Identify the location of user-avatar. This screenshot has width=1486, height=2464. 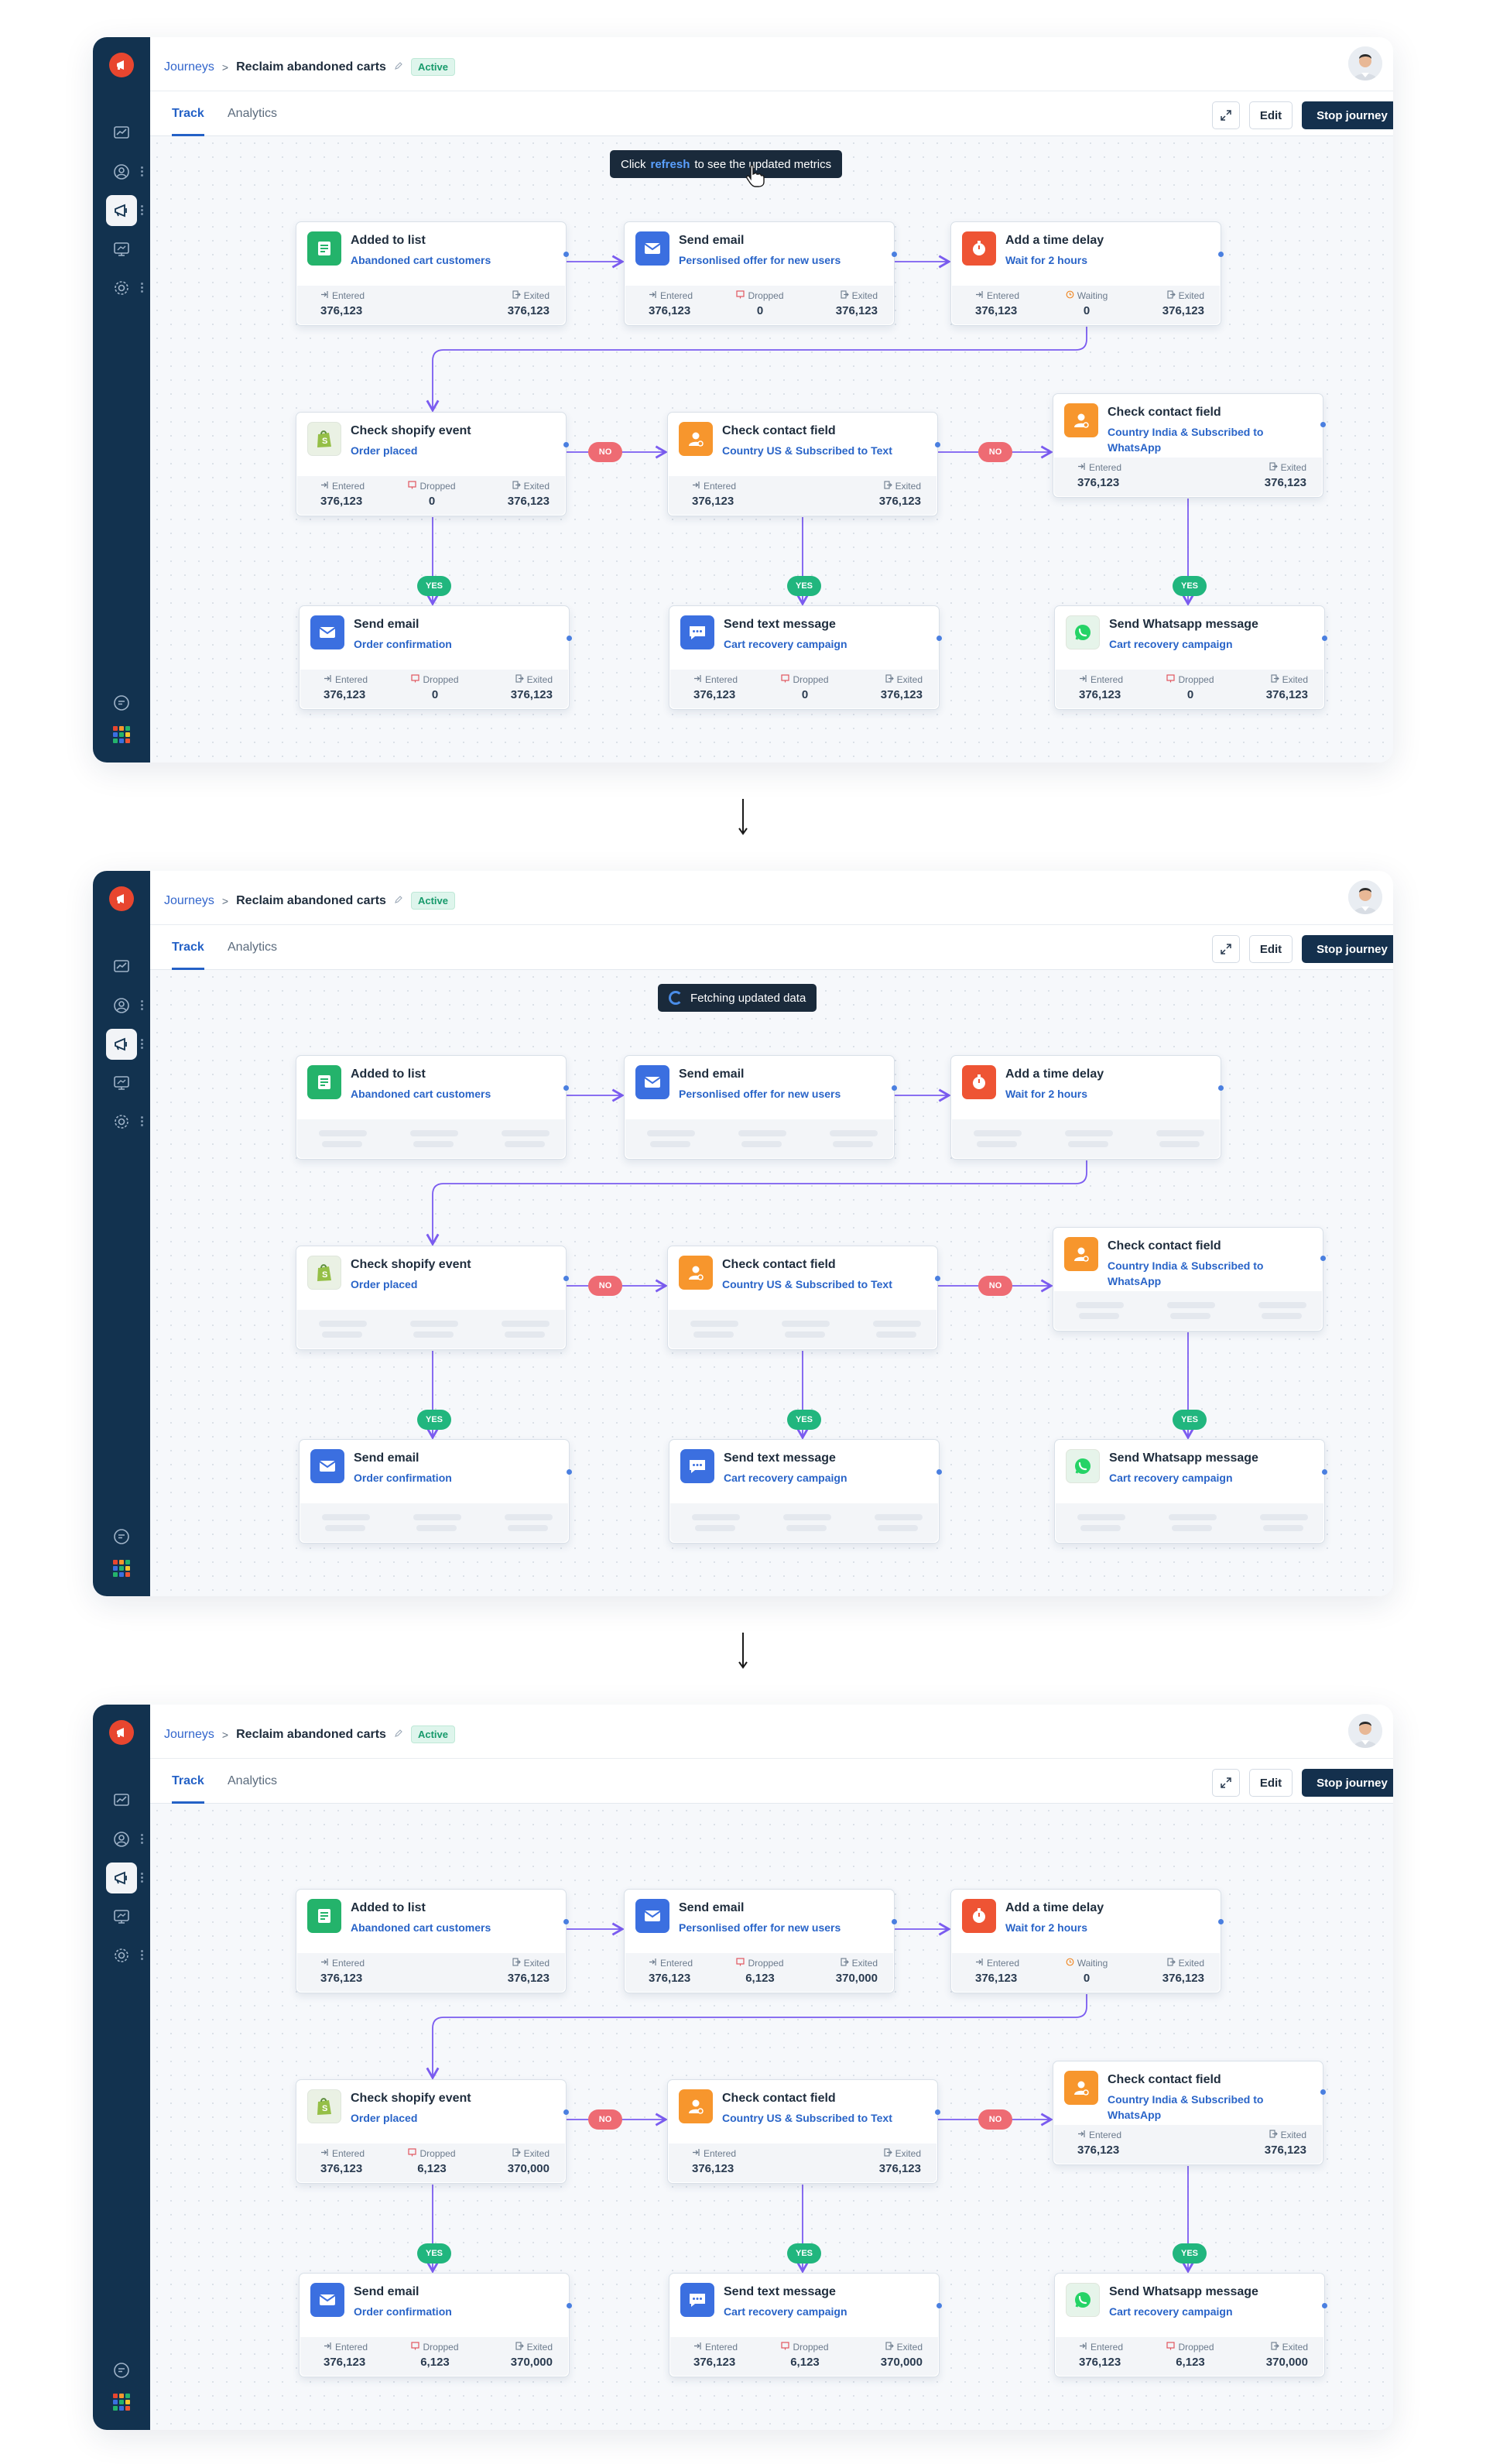
(1365, 1731).